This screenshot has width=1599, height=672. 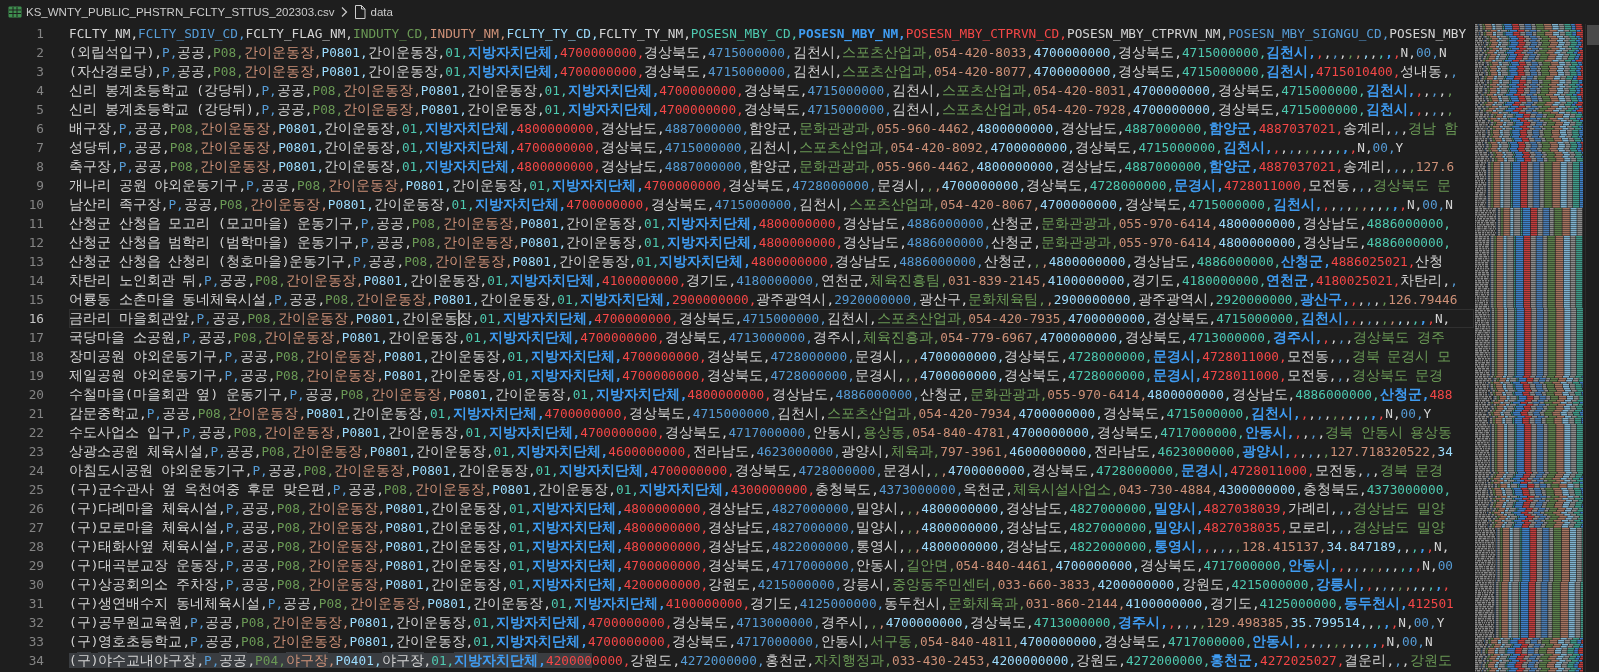 What do you see at coordinates (763, 299) in the screenshot?
I see `code-line: 어룡동 소촌마을 동네체육시설,P,공공,P08,간이운동장,P0801,간이운동장,01,지방자치단체,2900000000,광주광역시,2920000000,광산구,문화체육팀,,2900000000,광주광역시,2920000000,광산구,,,,,,126.79446` at bounding box center [763, 299].